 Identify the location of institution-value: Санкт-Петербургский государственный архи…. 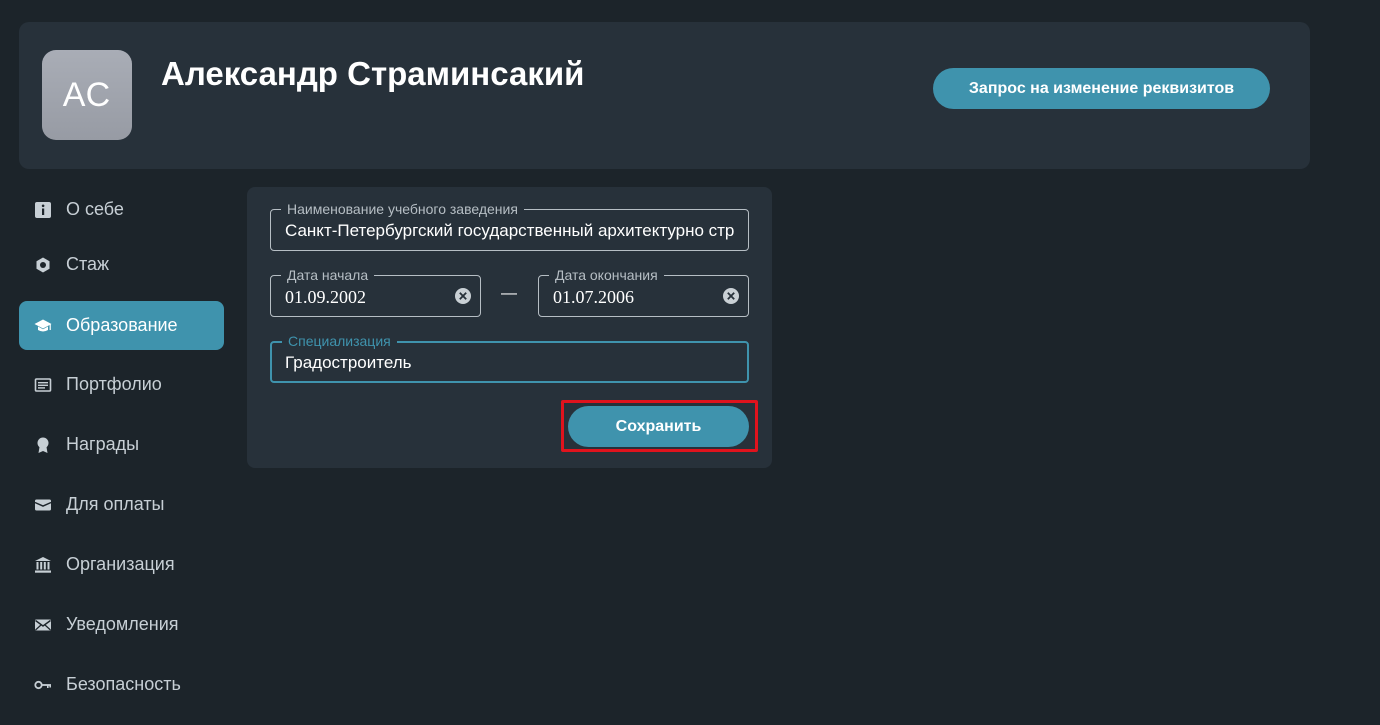
(509, 231).